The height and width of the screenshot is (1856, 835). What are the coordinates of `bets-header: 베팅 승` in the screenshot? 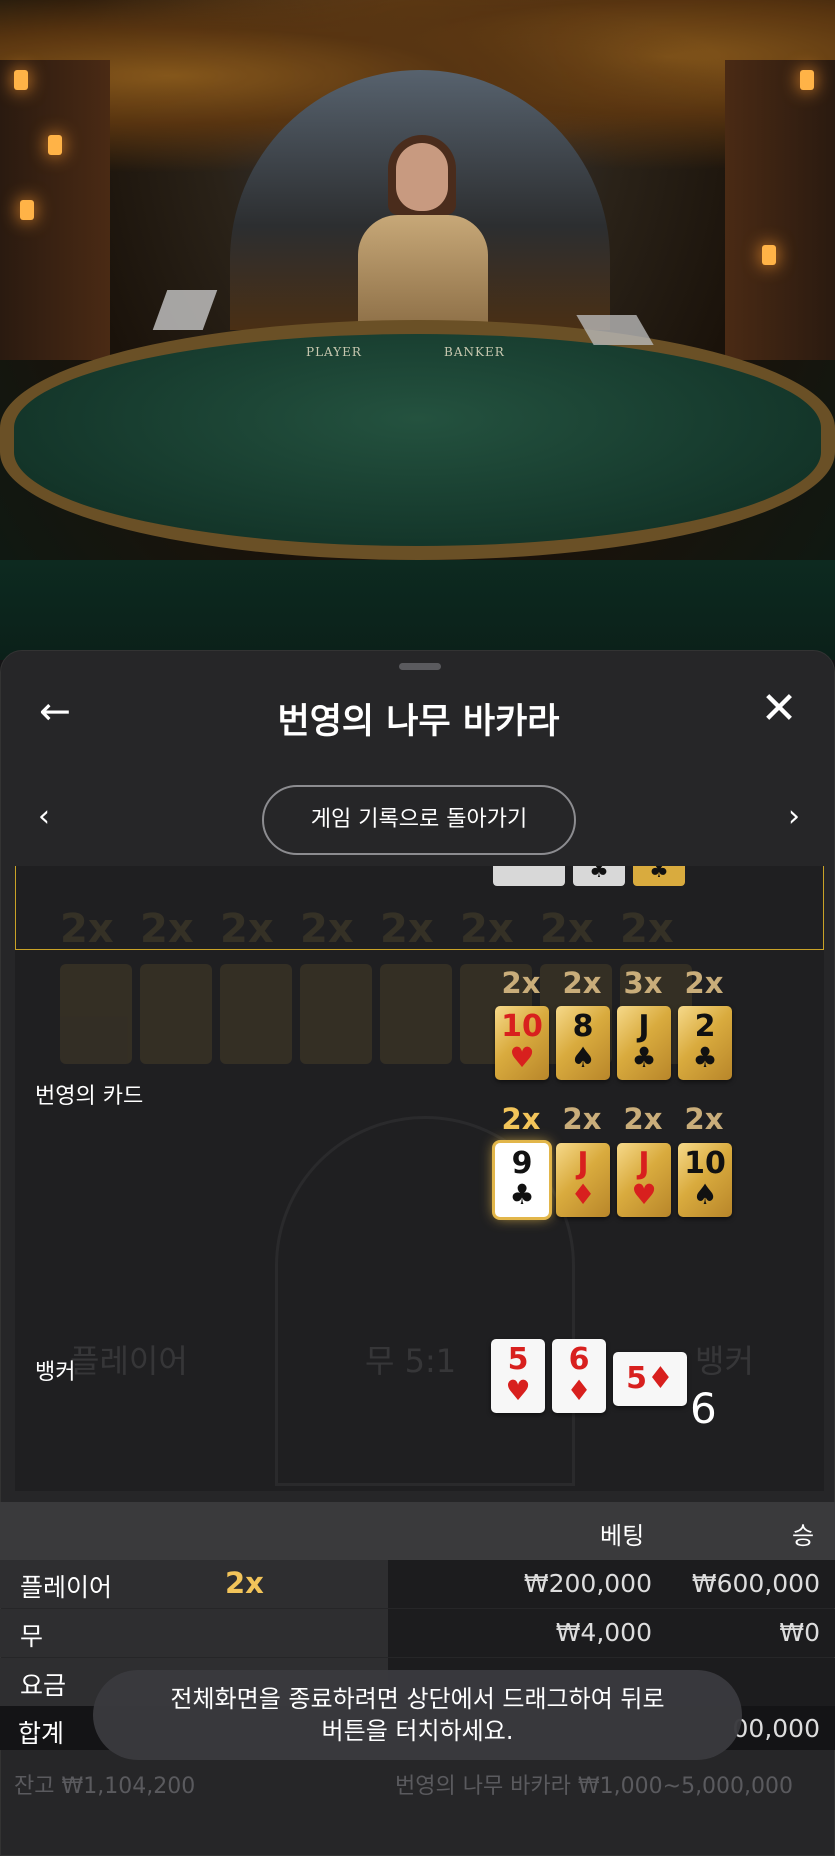 It's located at (417, 1531).